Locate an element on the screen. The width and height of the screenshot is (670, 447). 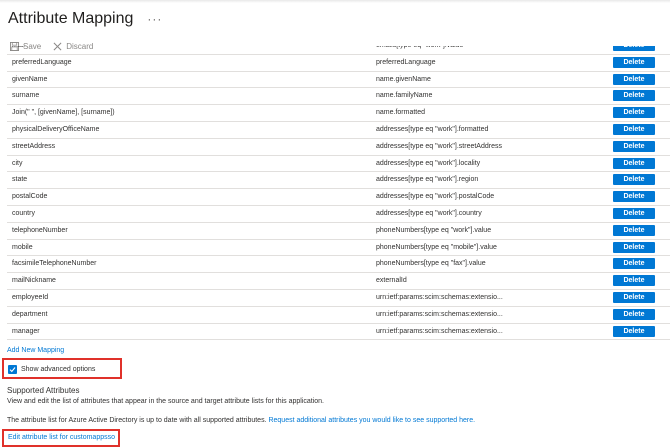
show-advanced-options-checkbox: Show advanced options is located at coordinates (51, 369).